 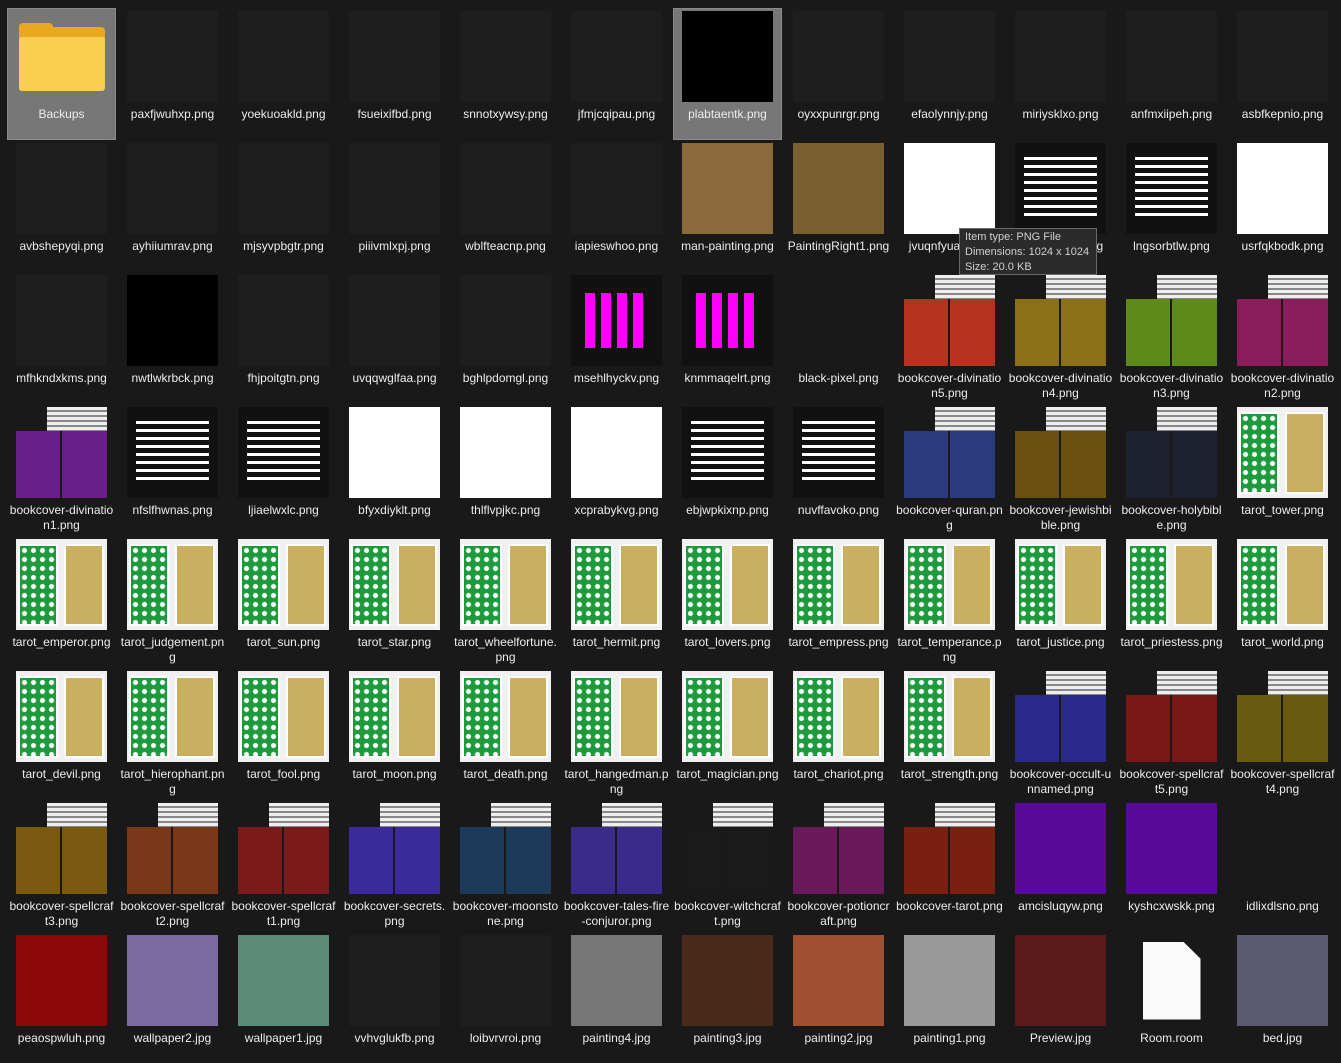 What do you see at coordinates (949, 470) in the screenshot?
I see `file-item: bookcover-quran.png` at bounding box center [949, 470].